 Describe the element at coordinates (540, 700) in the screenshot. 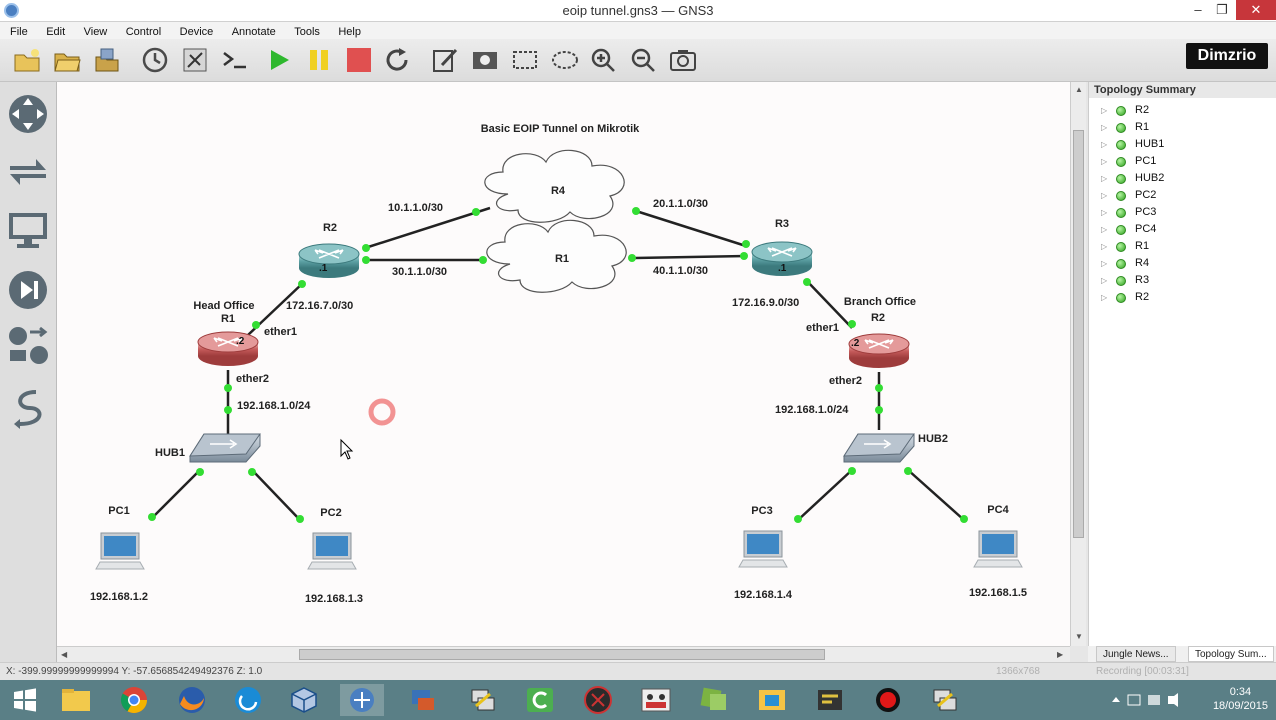

I see `camtasia-icon` at that location.